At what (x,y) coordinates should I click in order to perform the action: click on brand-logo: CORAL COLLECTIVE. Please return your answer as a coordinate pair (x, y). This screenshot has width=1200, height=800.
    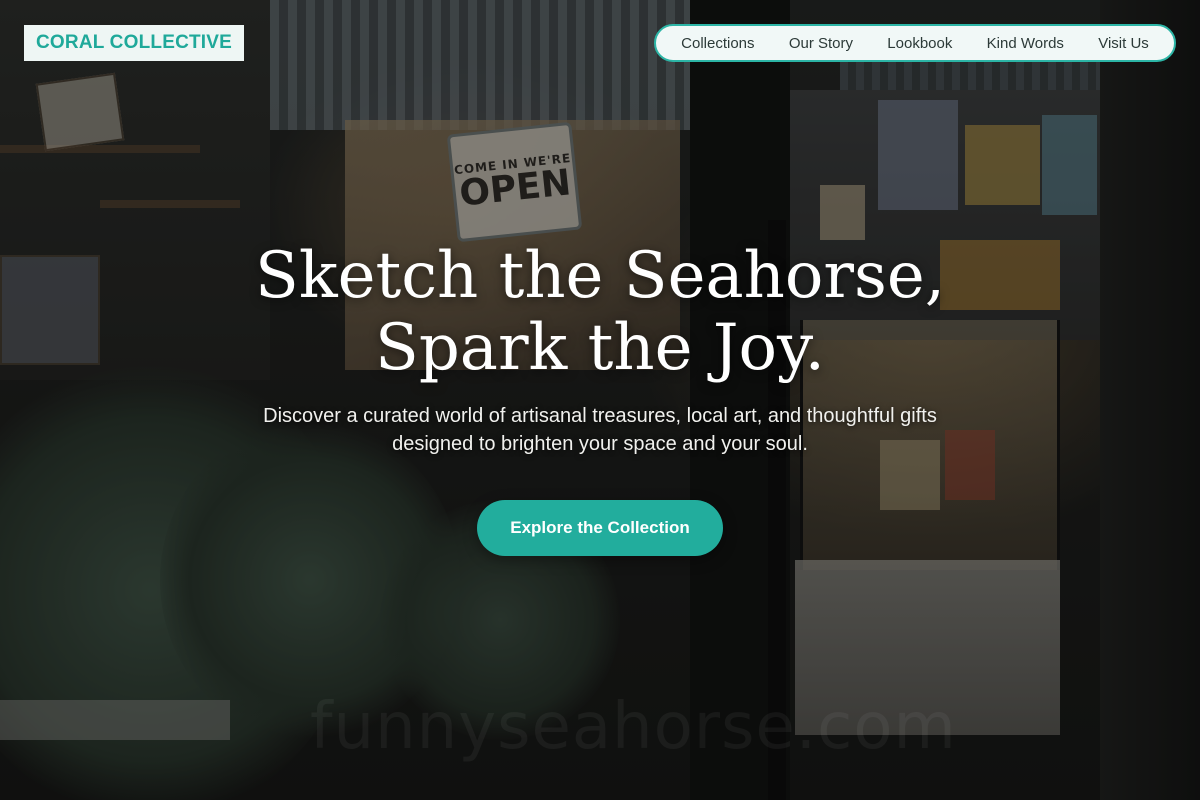
    Looking at the image, I should click on (134, 43).